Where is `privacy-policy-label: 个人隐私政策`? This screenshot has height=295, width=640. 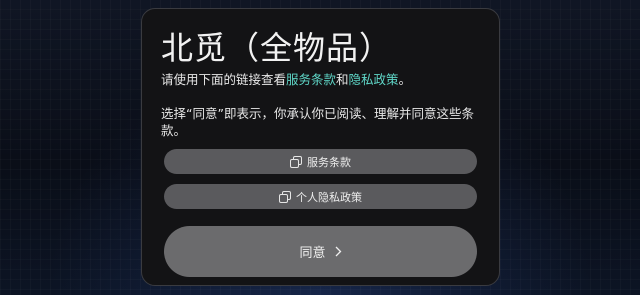 privacy-policy-label: 个人隐私政策 is located at coordinates (329, 197).